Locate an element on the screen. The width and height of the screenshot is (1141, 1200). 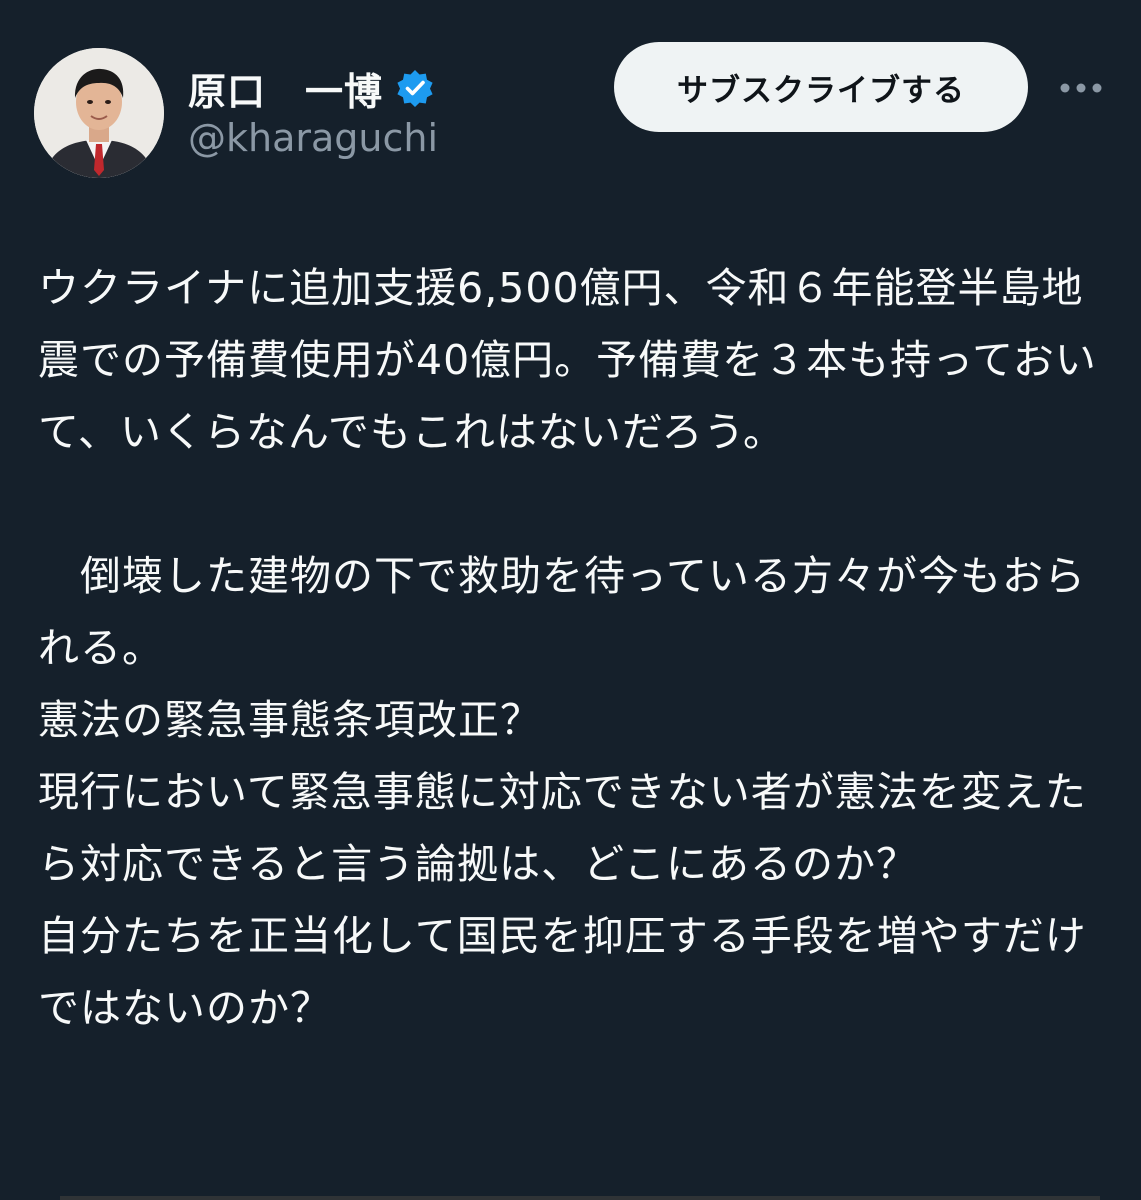
author-name-row: 原口 一博 is located at coordinates (311, 88).